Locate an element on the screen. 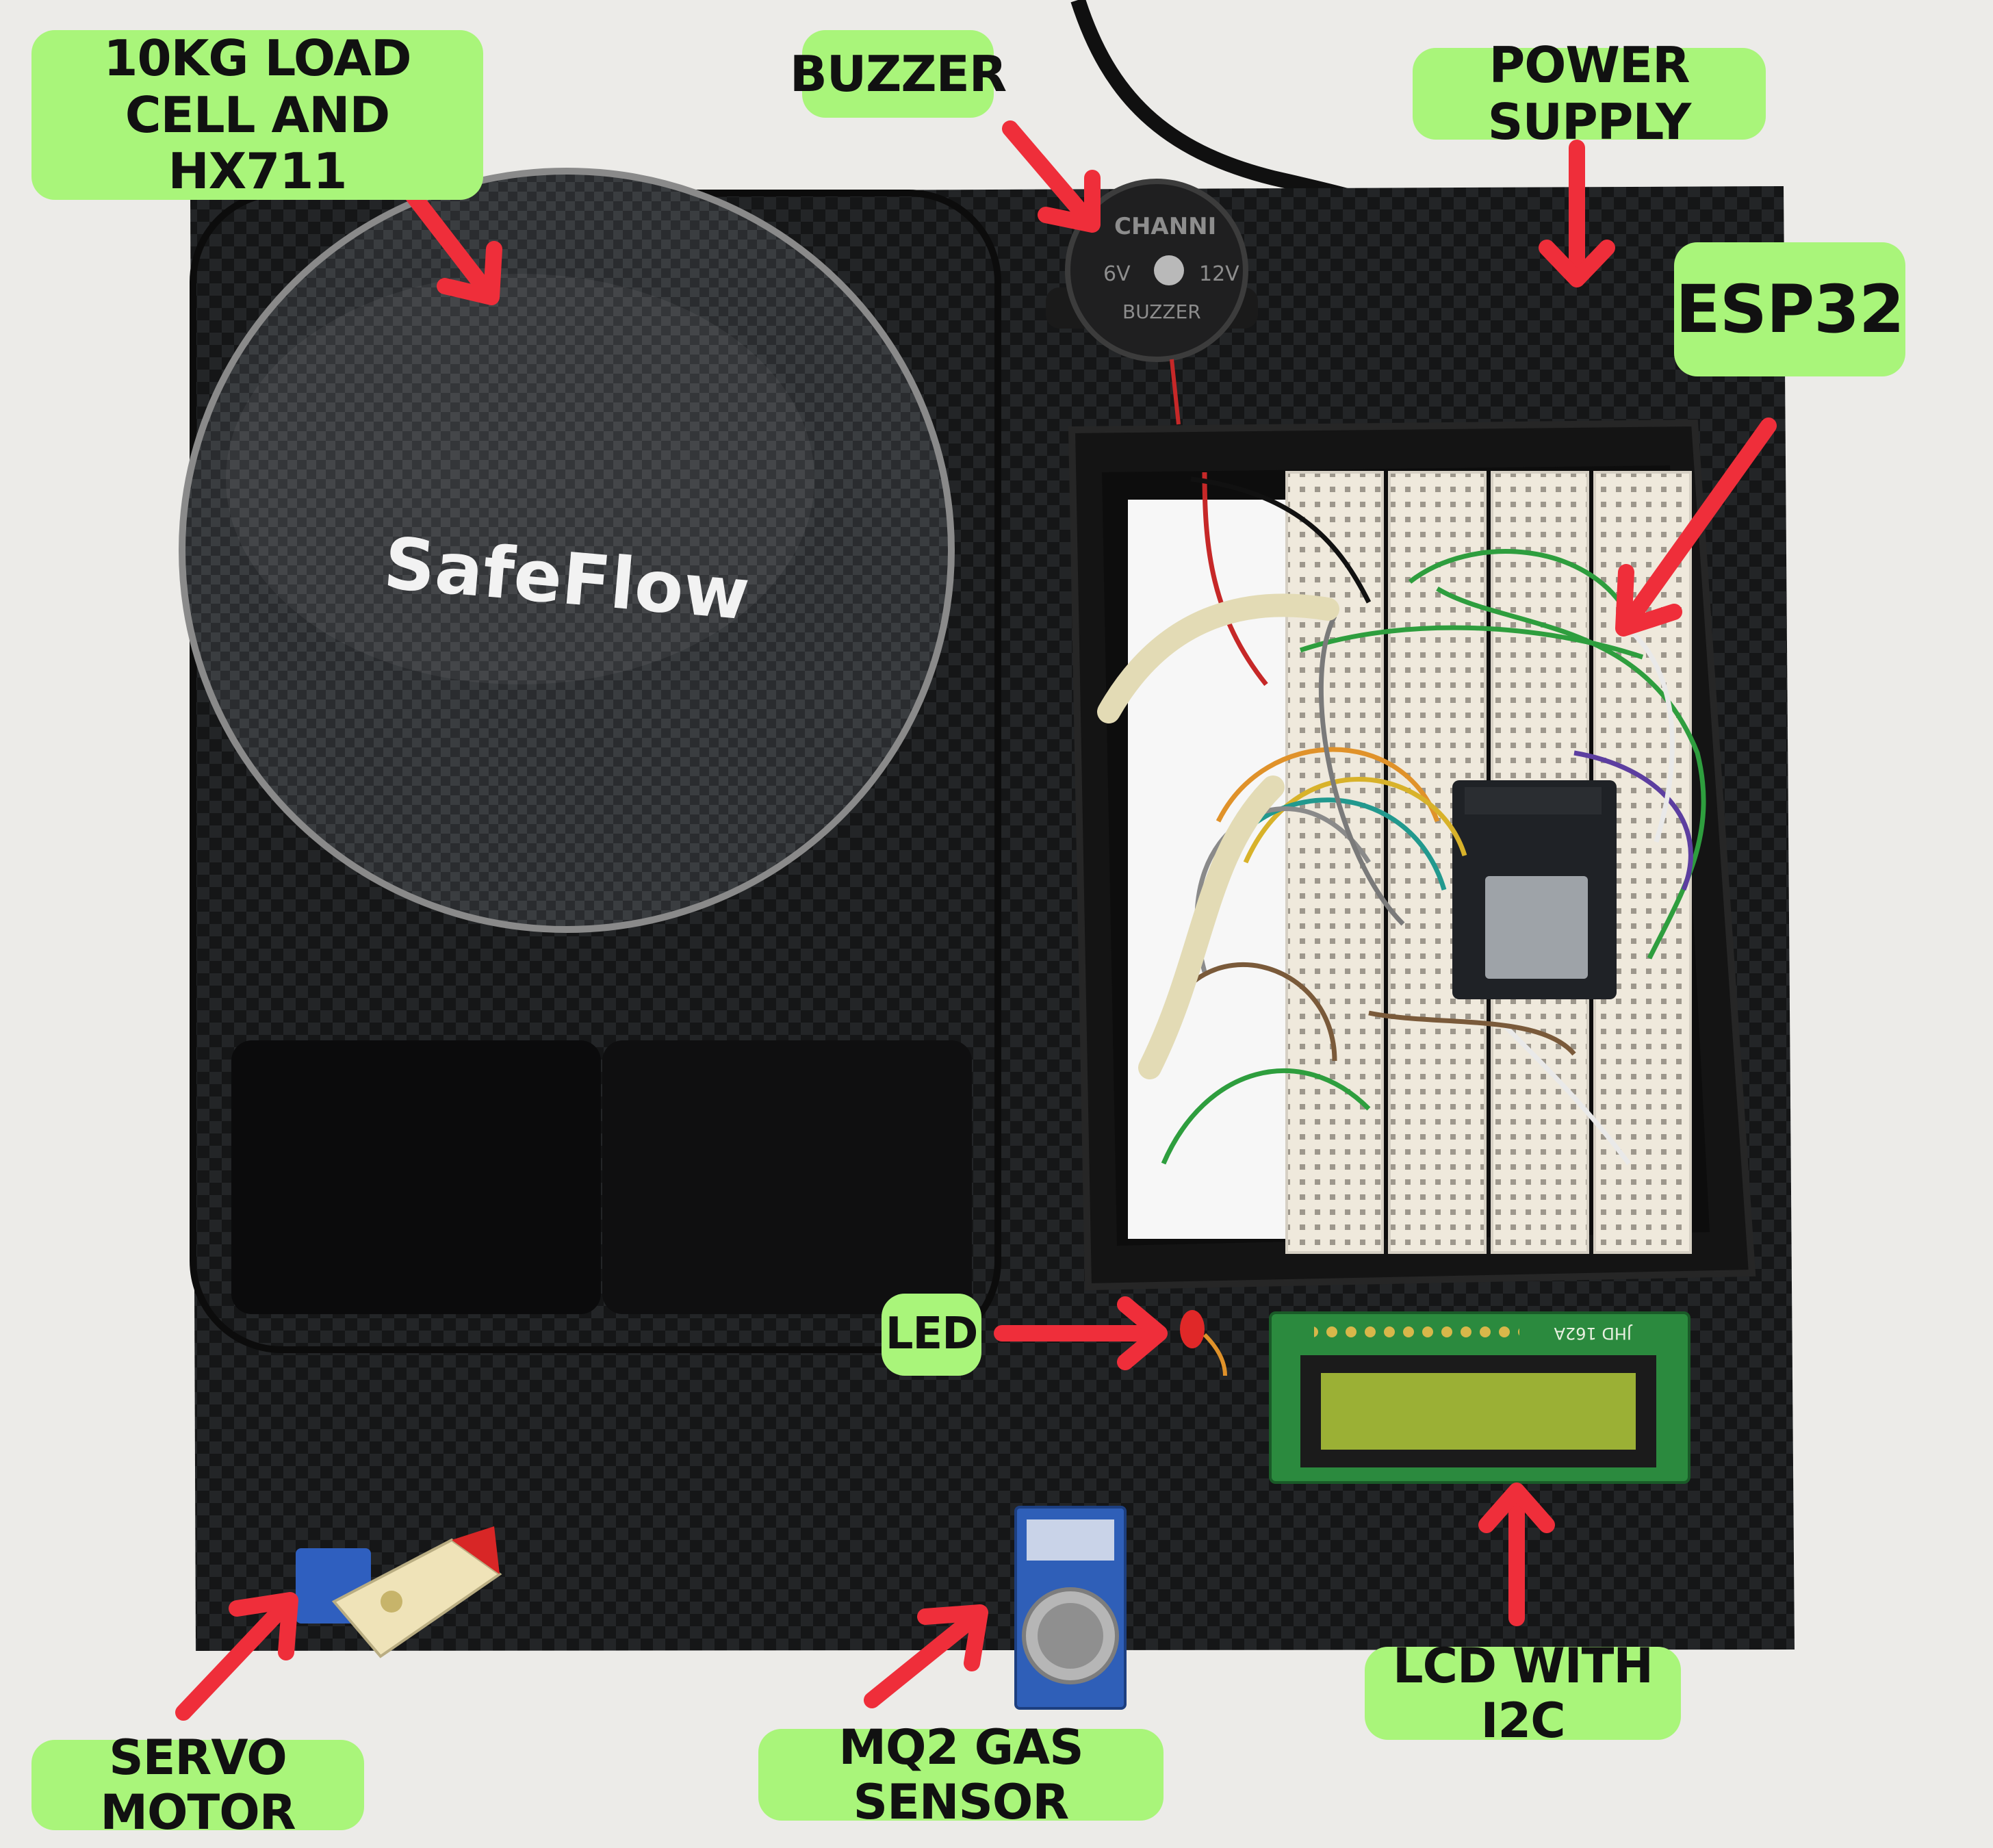 Image resolution: width=1993 pixels, height=1848 pixels. label-esp32: ESP32 is located at coordinates (1789, 309).